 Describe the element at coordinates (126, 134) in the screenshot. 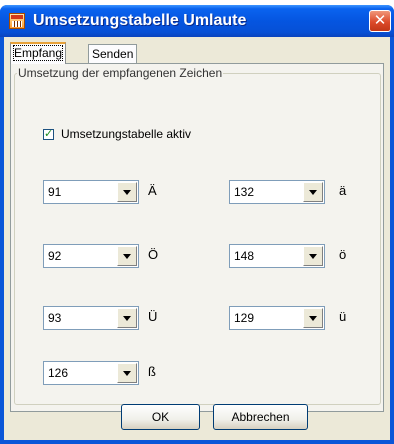

I see `checkbox-label: Umsetzungstabelle aktiv` at that location.